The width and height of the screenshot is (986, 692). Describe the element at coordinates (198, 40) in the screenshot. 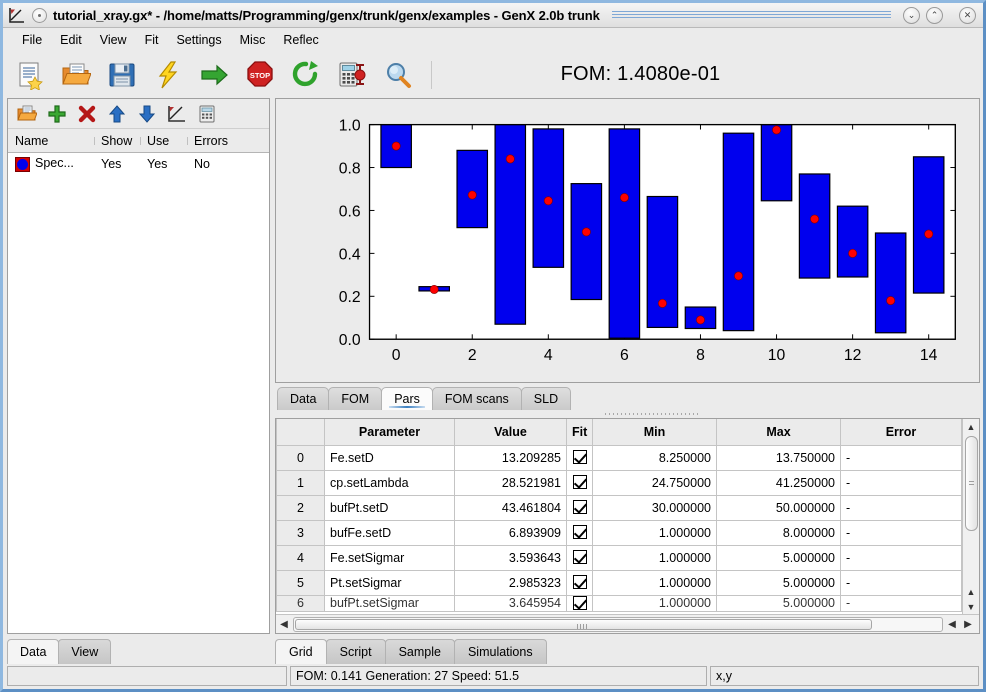

I see `menu-settings: Settings` at that location.